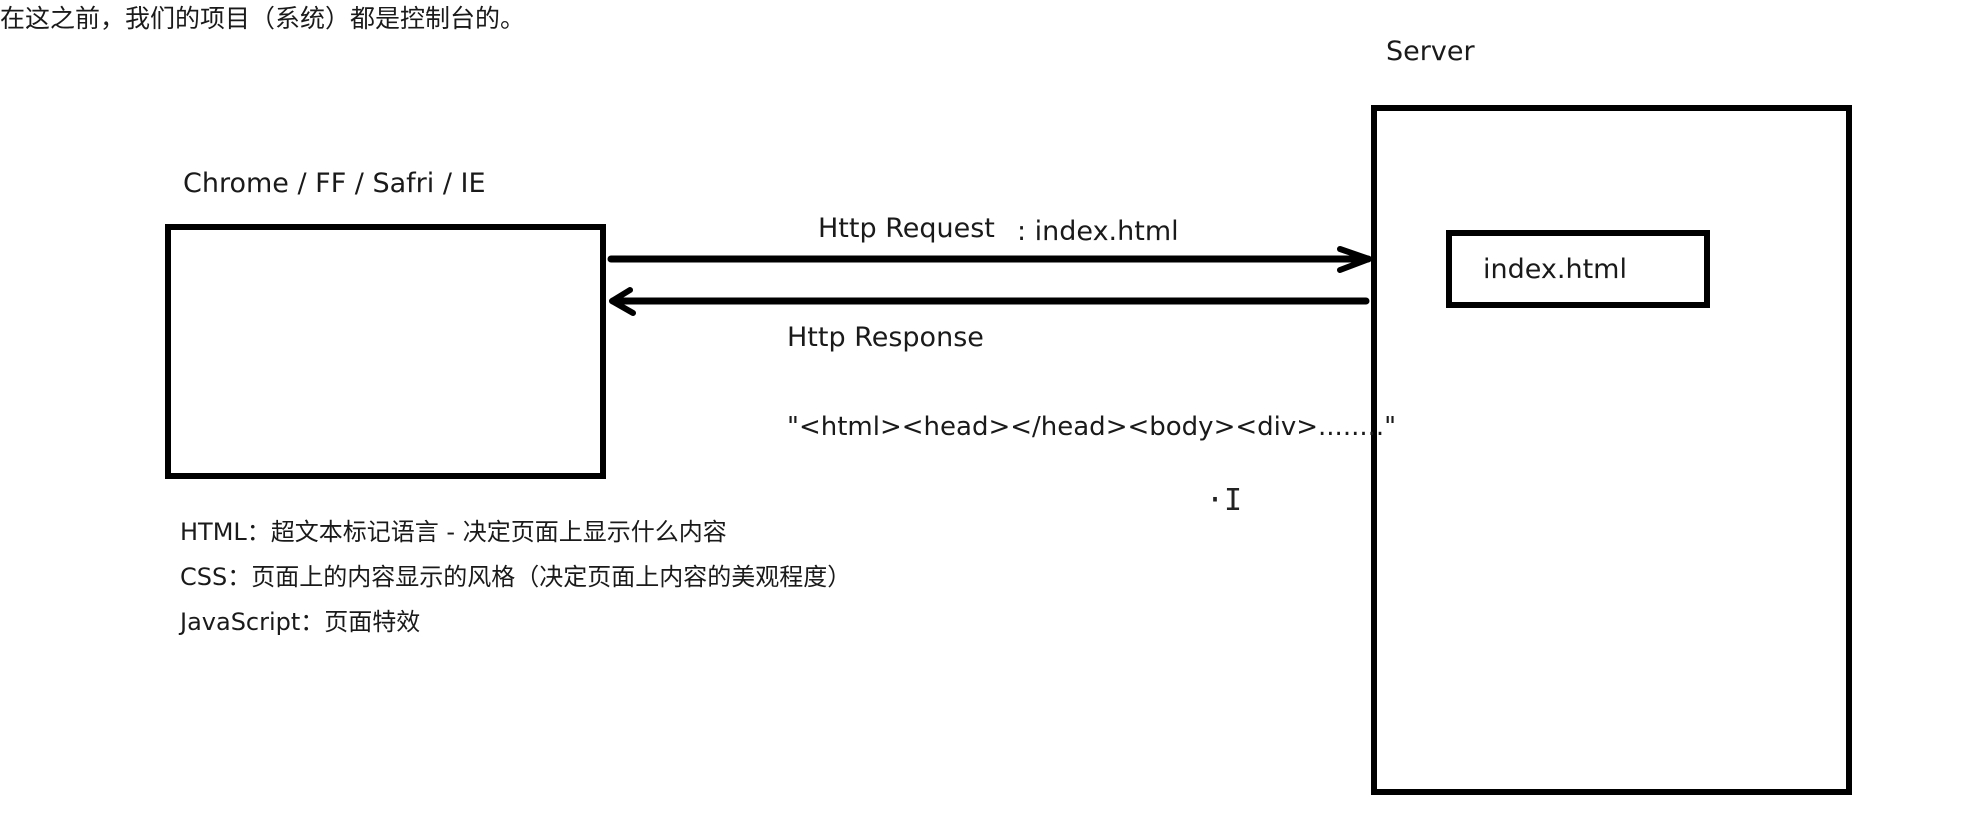 The height and width of the screenshot is (827, 1971). I want to click on definition-css: CSS：页面上的内容显示的风格（决定页面上内容的美观程度）, so click(516, 577).